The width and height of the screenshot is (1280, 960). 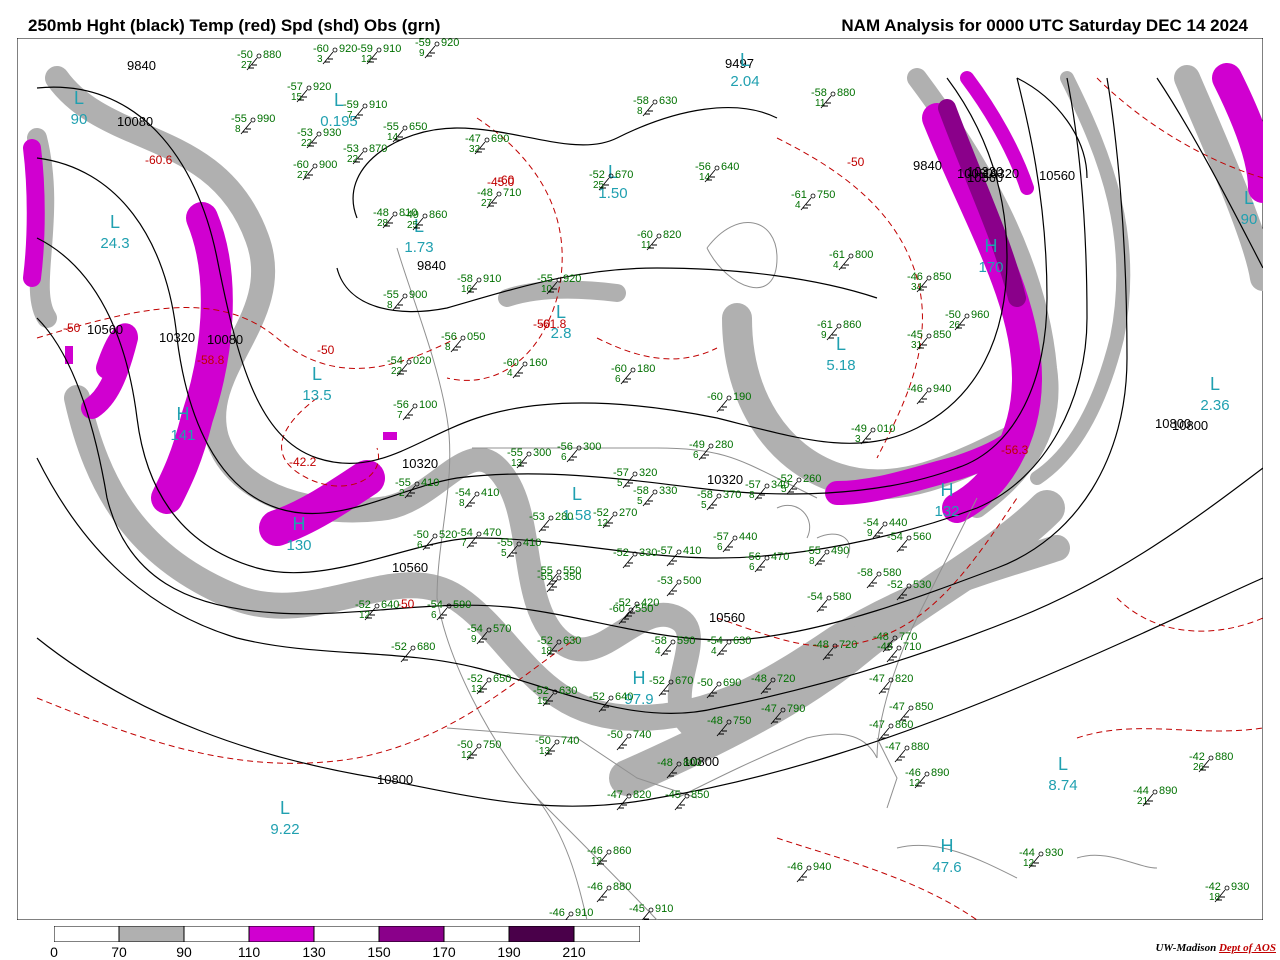 What do you see at coordinates (114, 243) in the screenshot?
I see `marker-value: 24.3` at bounding box center [114, 243].